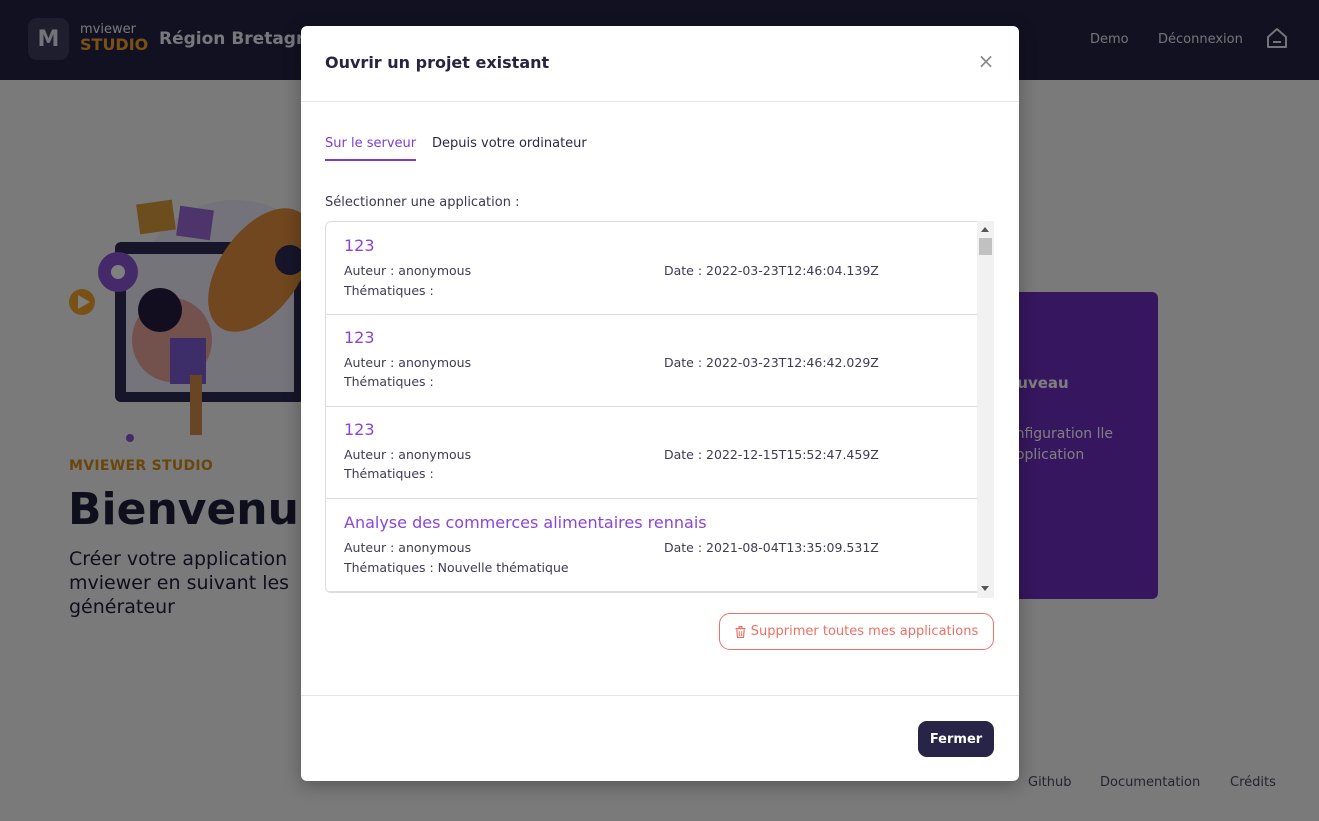 The image size is (1319, 821). Describe the element at coordinates (771, 547) in the screenshot. I see `application-date: Date : 2021-08-04T13:35:09.531Z` at that location.